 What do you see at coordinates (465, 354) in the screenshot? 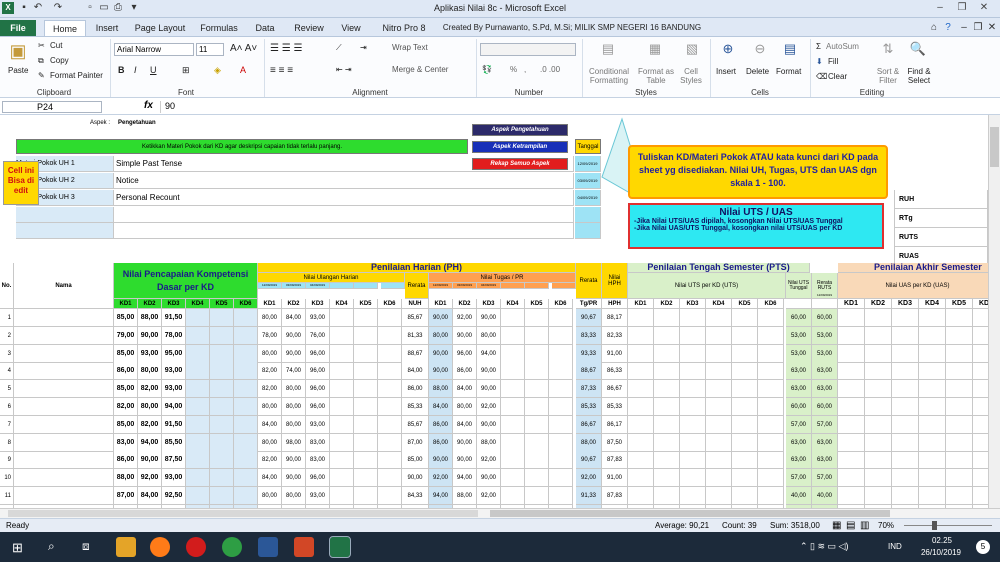
I see `tugas-score: 96,00` at bounding box center [465, 354].